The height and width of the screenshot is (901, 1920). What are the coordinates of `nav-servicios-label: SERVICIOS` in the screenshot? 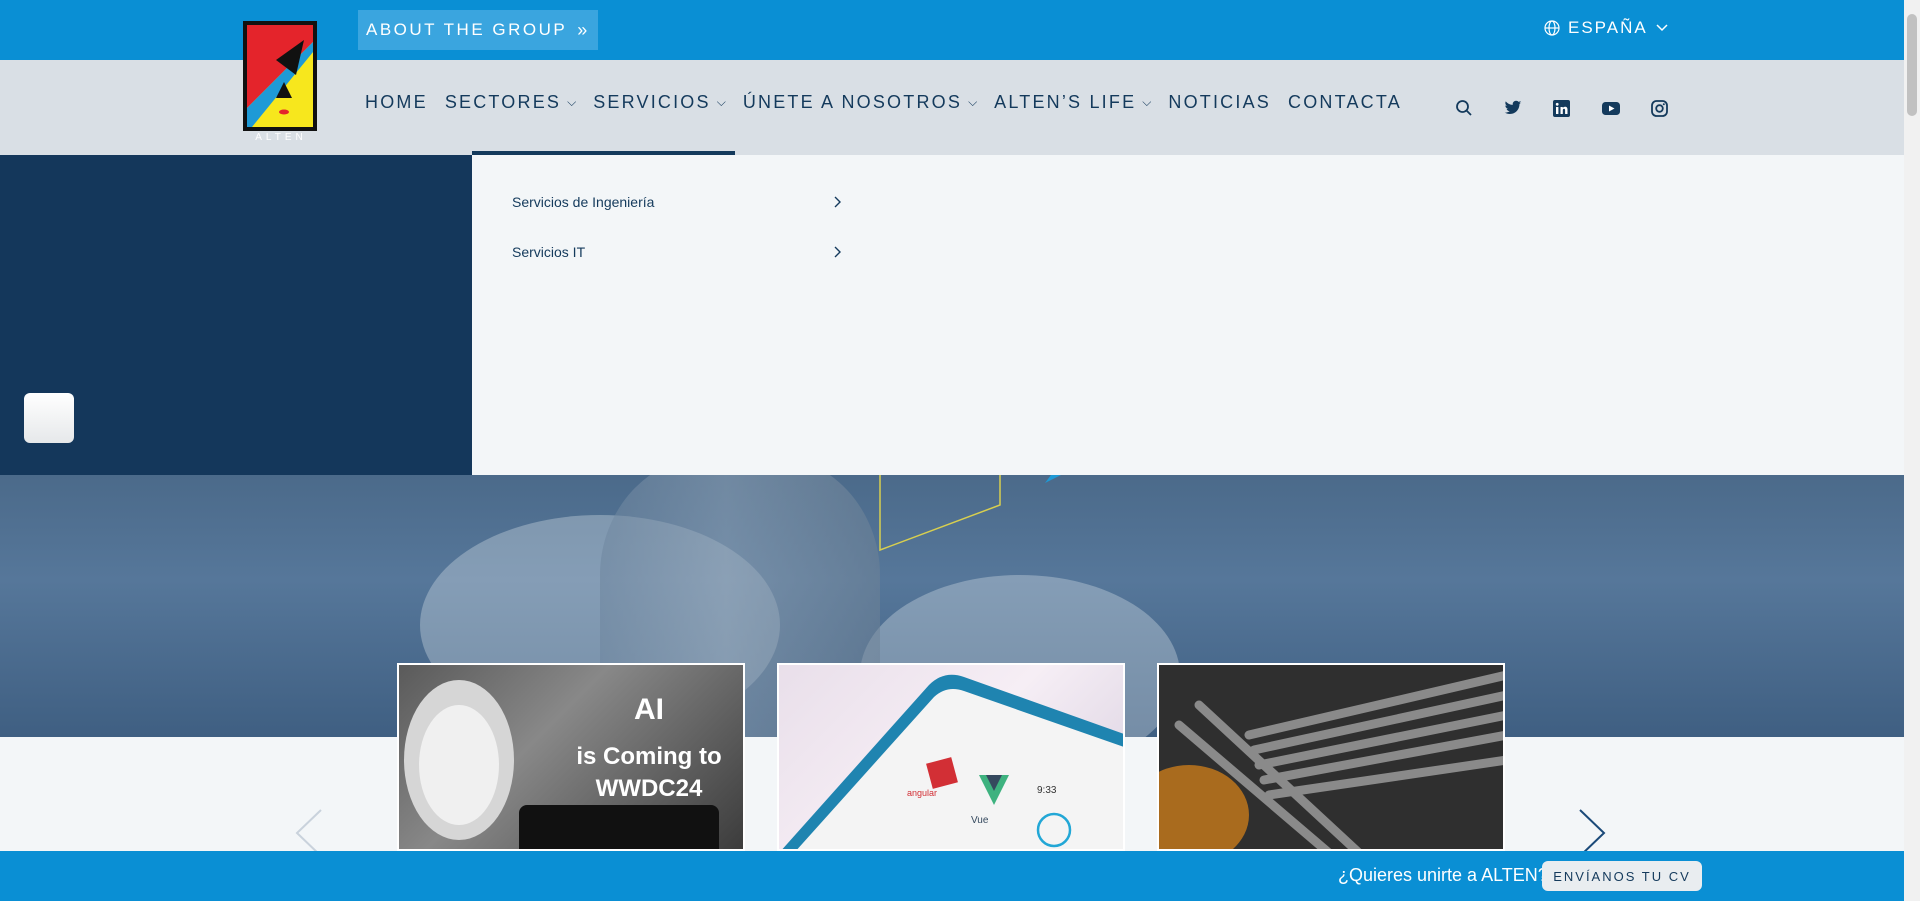 It's located at (652, 102).